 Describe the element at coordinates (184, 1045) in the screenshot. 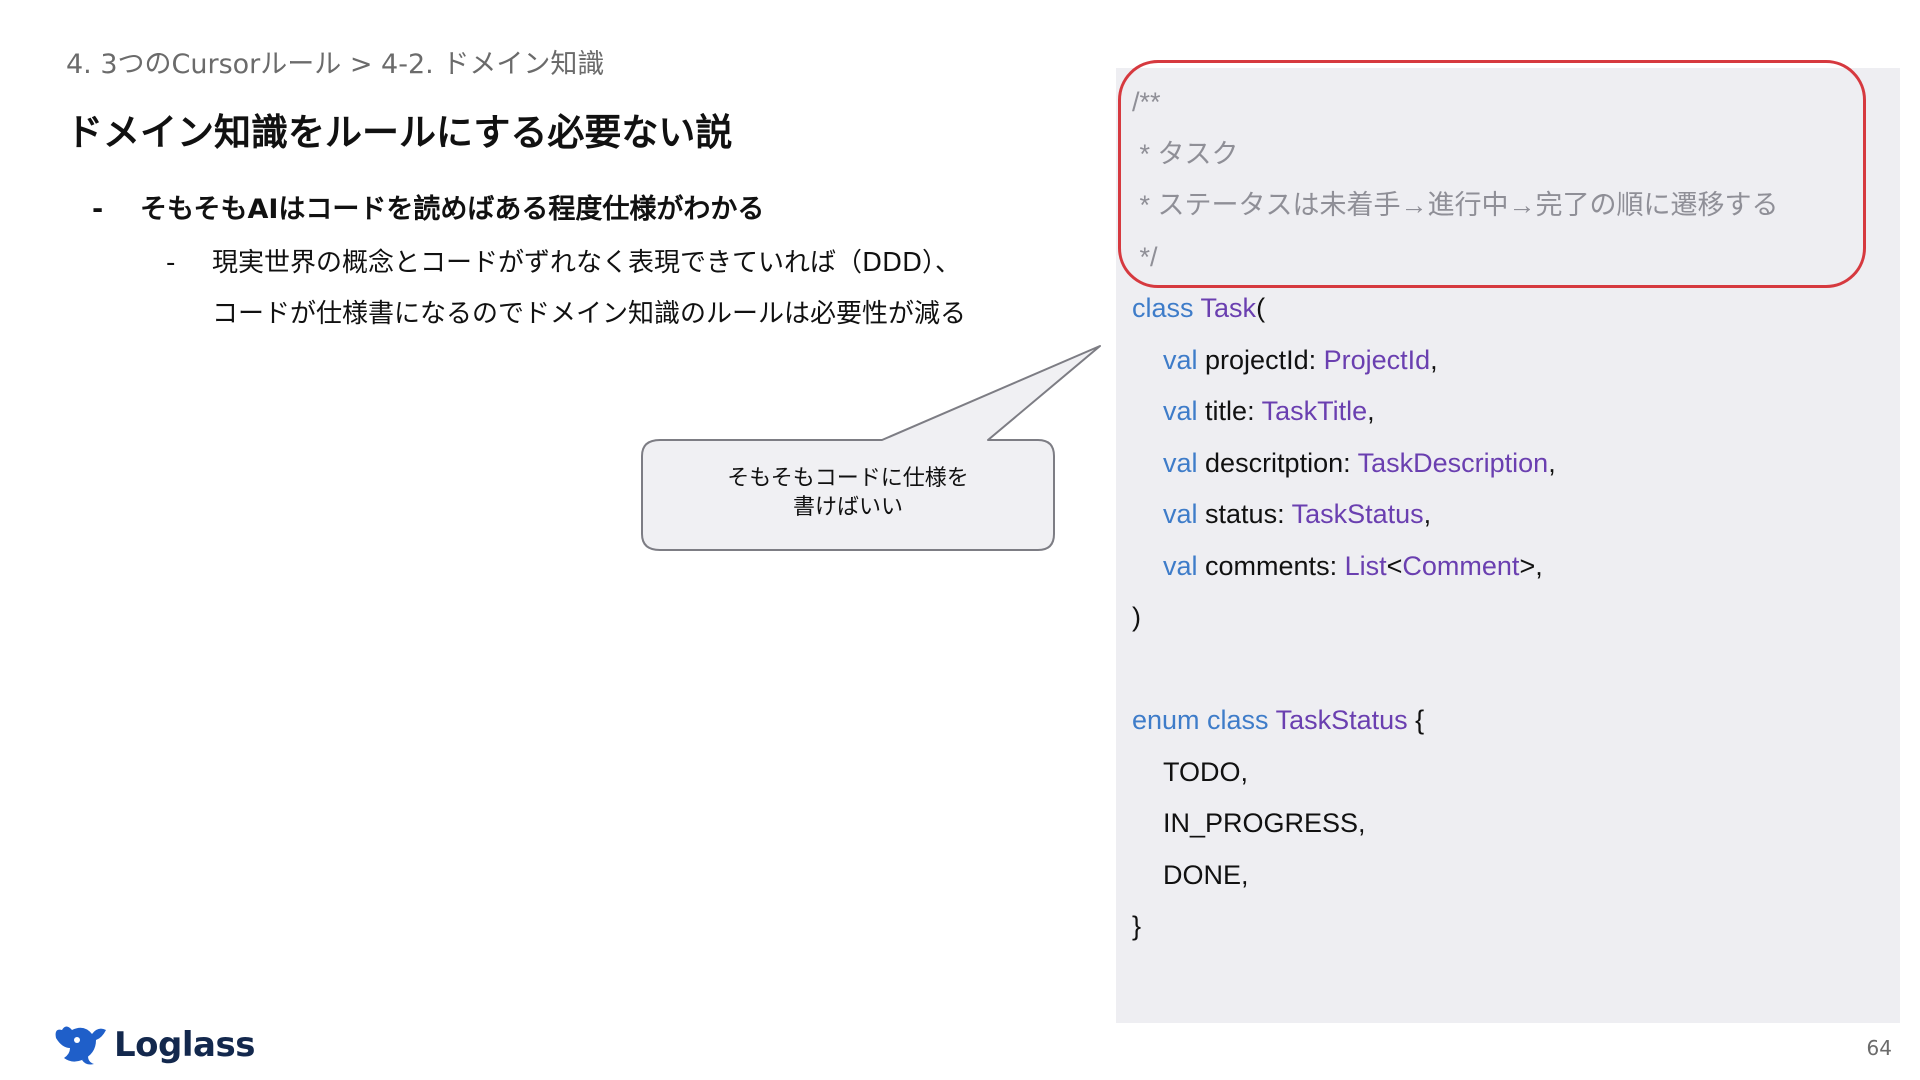

I see `logo-text: Loglass` at that location.